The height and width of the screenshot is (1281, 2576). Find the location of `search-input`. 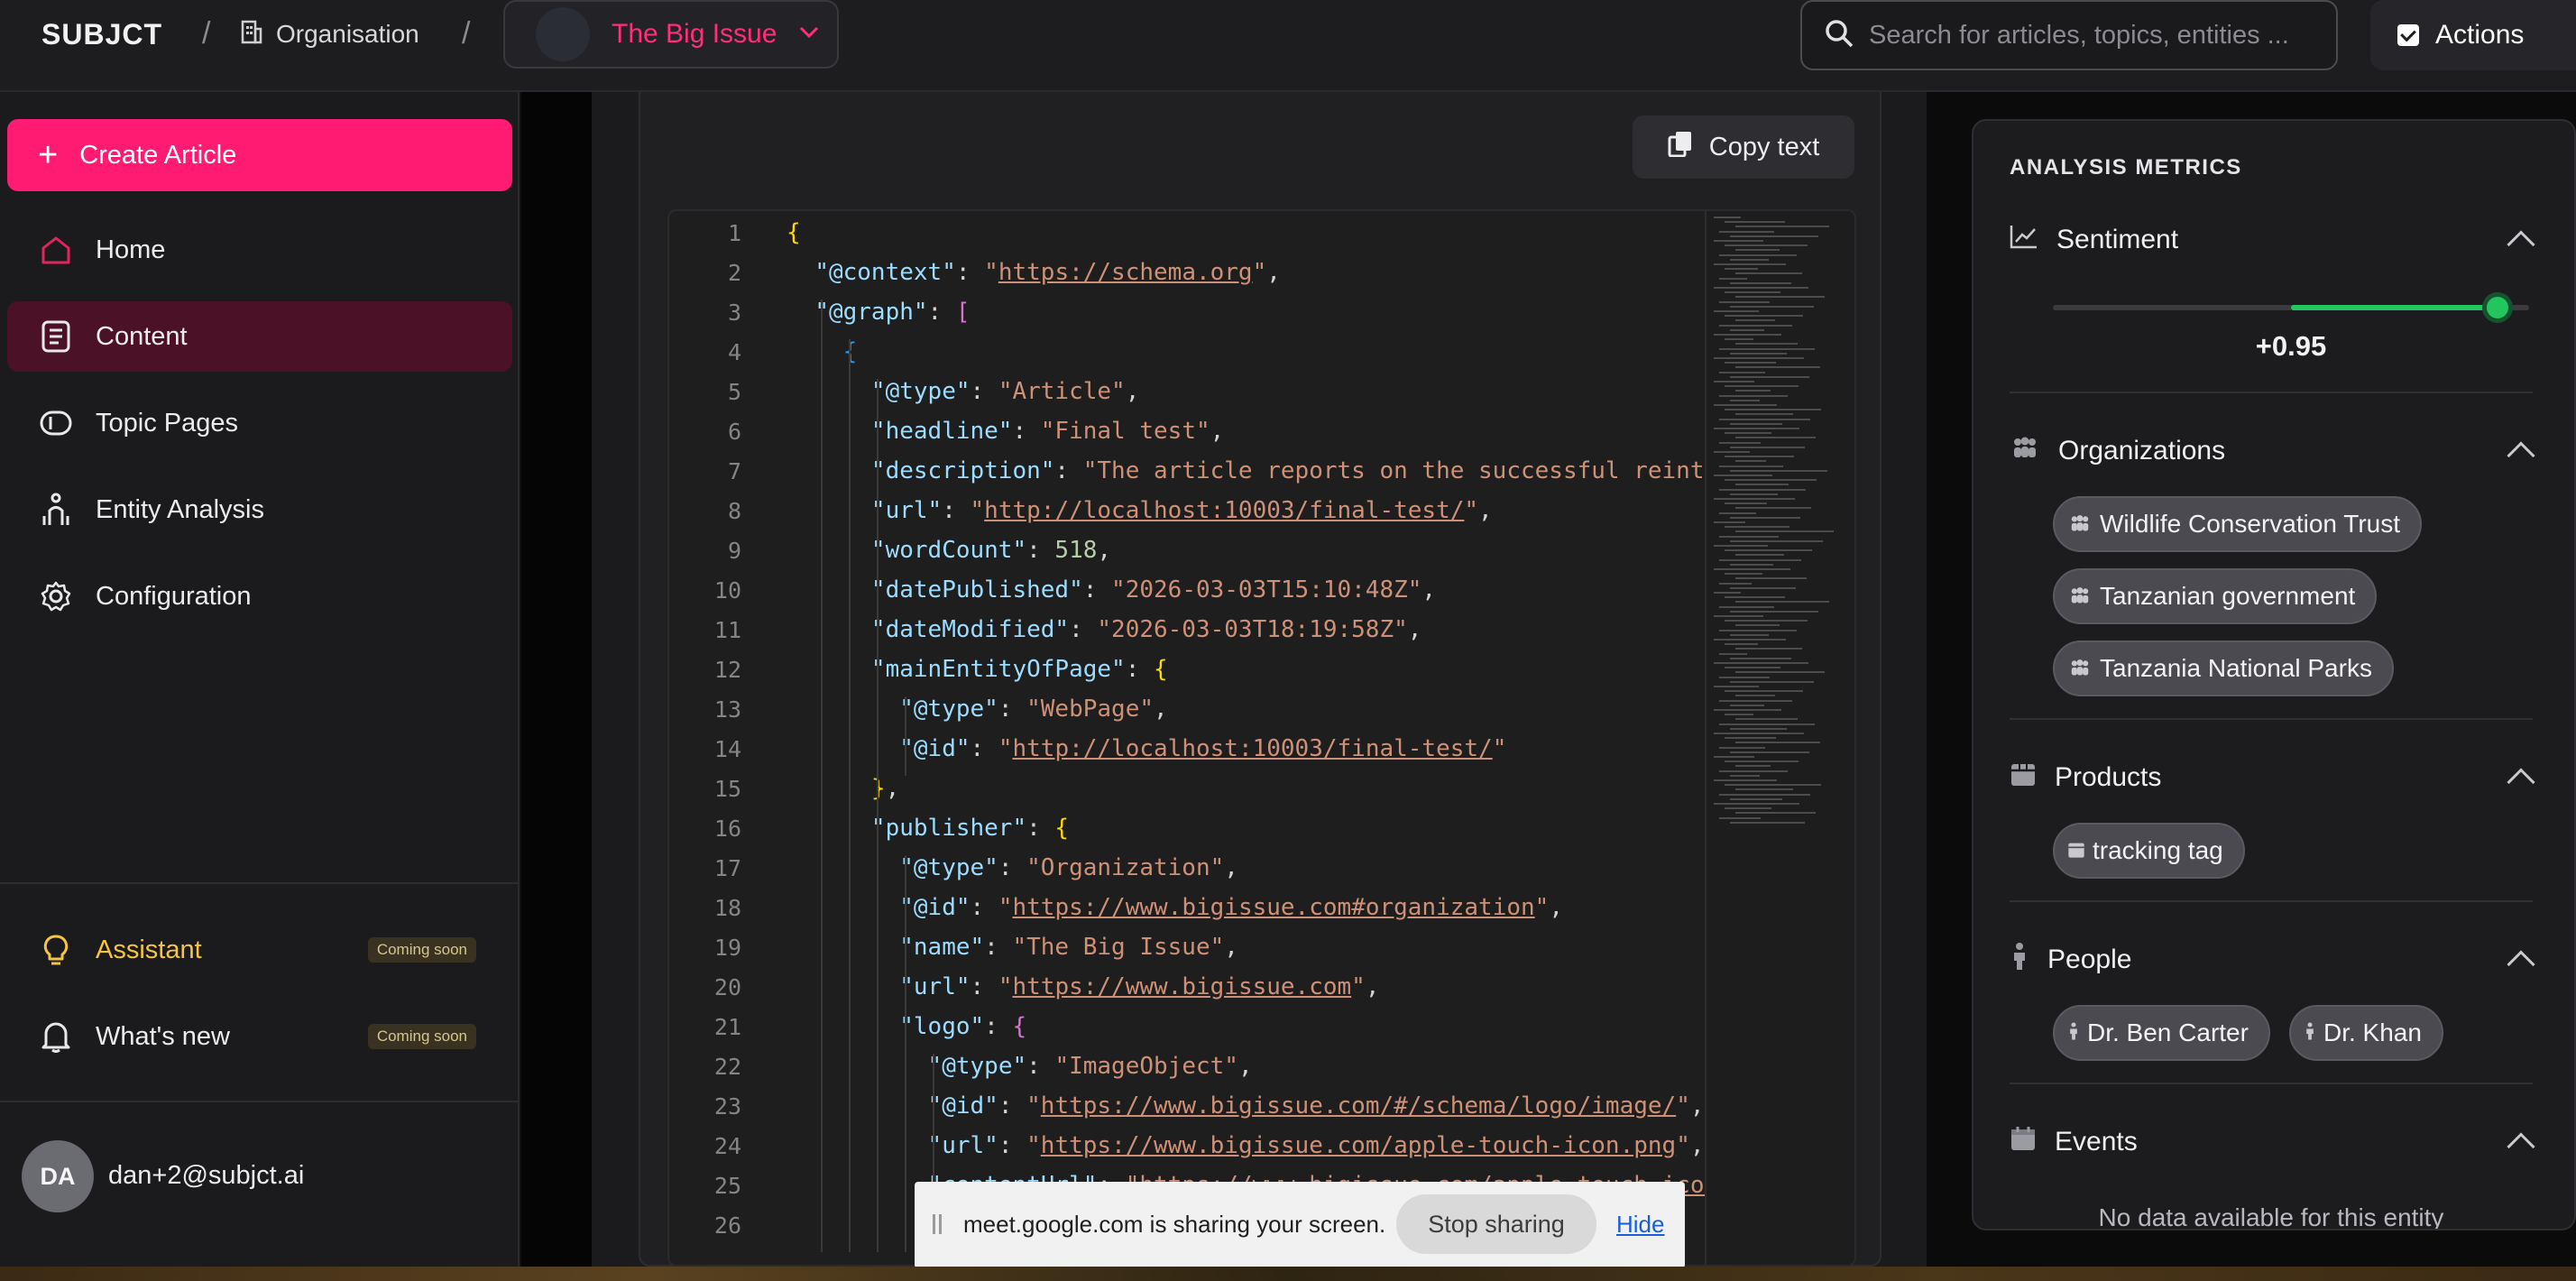

search-input is located at coordinates (2103, 35).